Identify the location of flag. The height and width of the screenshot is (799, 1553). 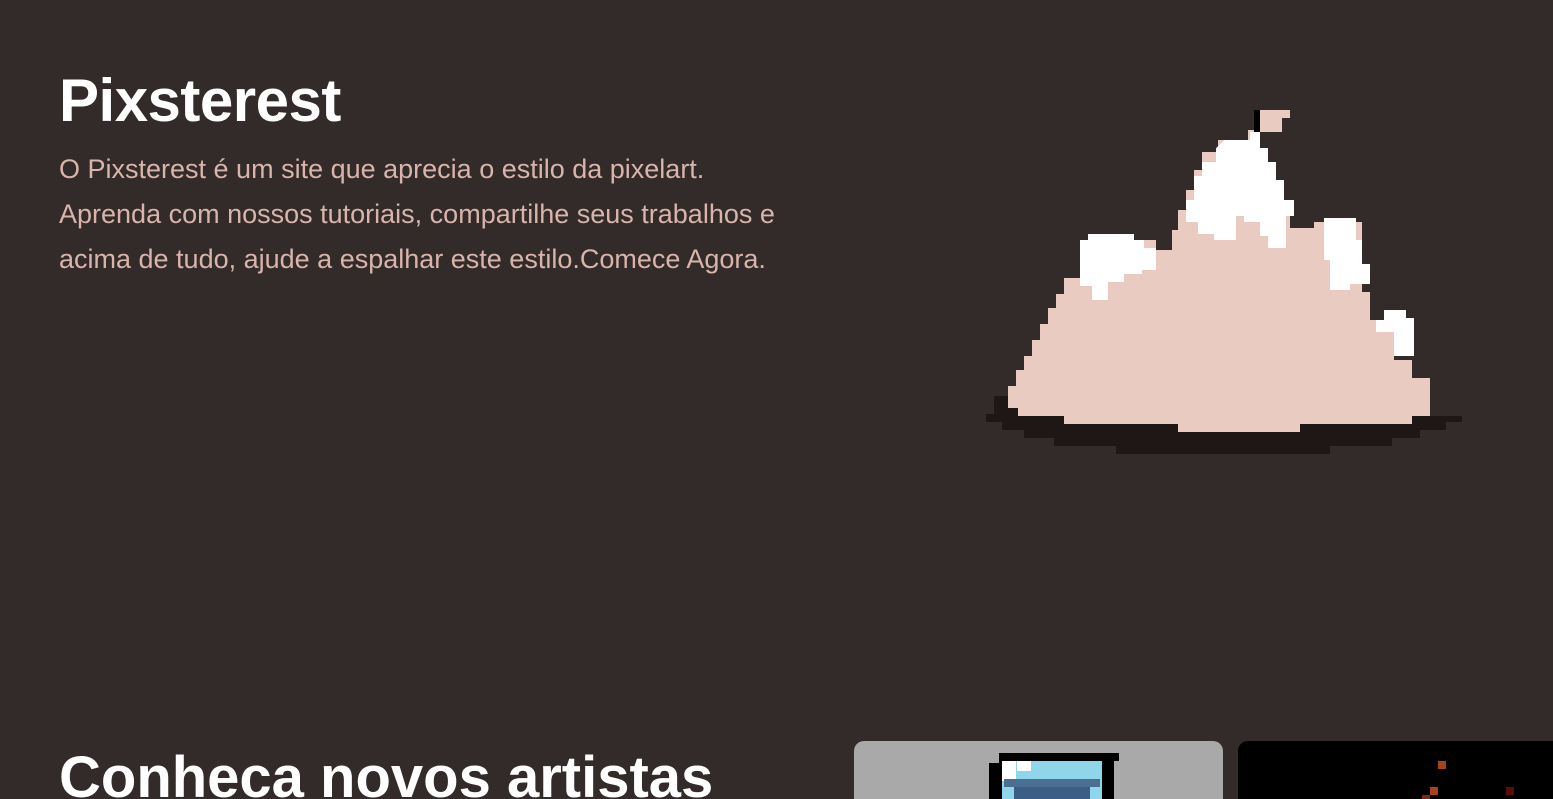
(1275, 121).